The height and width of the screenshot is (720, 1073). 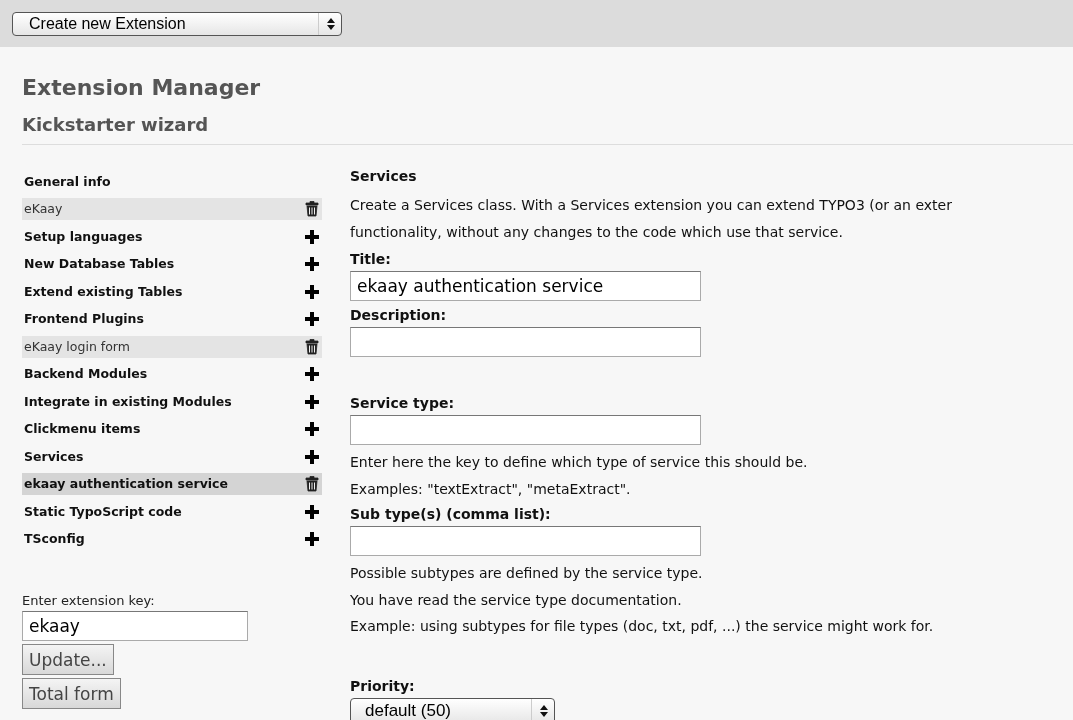 What do you see at coordinates (89, 600) in the screenshot?
I see `field-label: Enter extension key:` at bounding box center [89, 600].